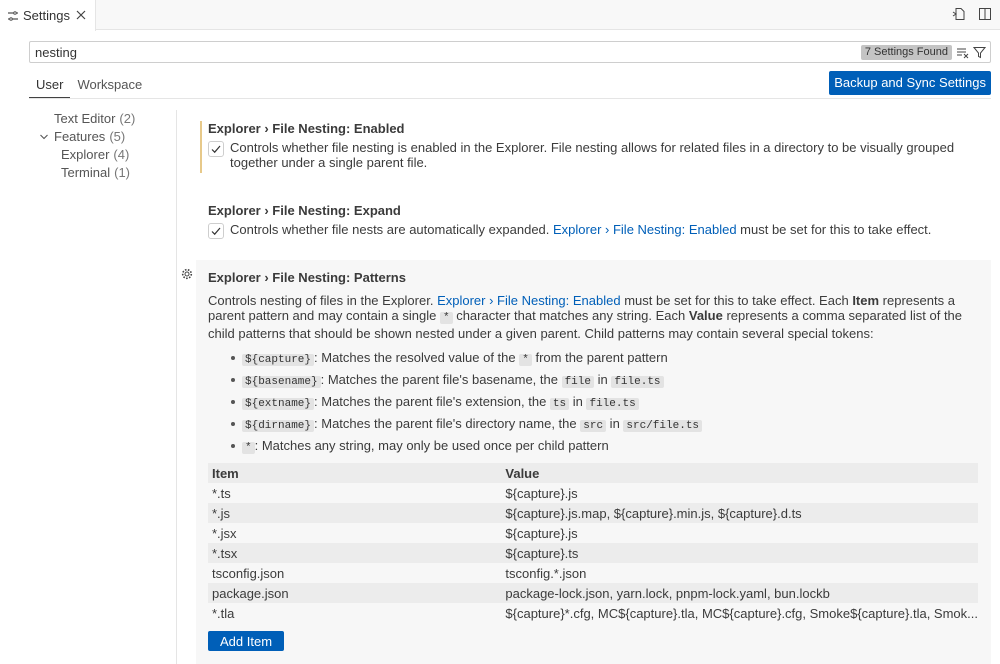 Image resolution: width=1000 pixels, height=664 pixels. Describe the element at coordinates (201, 147) in the screenshot. I see `modified-indicator` at that location.